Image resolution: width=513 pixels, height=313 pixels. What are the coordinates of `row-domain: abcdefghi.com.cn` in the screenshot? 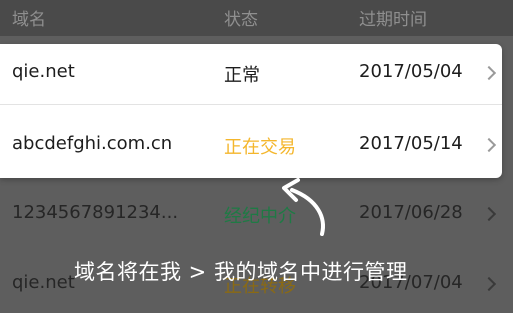 It's located at (92, 143).